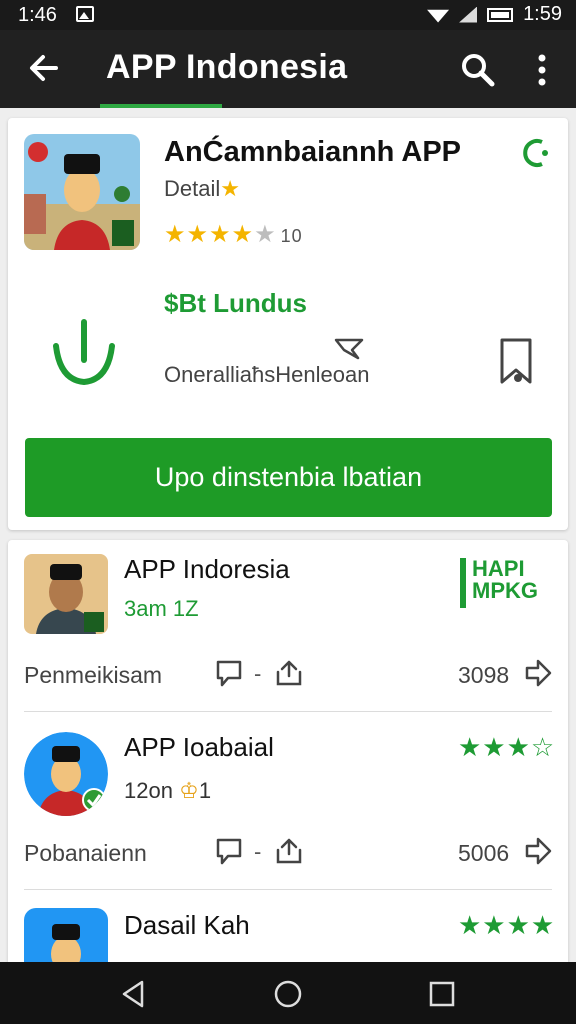 Image resolution: width=576 pixels, height=1024 pixels. I want to click on page-title: APP Indonesia, so click(227, 67).